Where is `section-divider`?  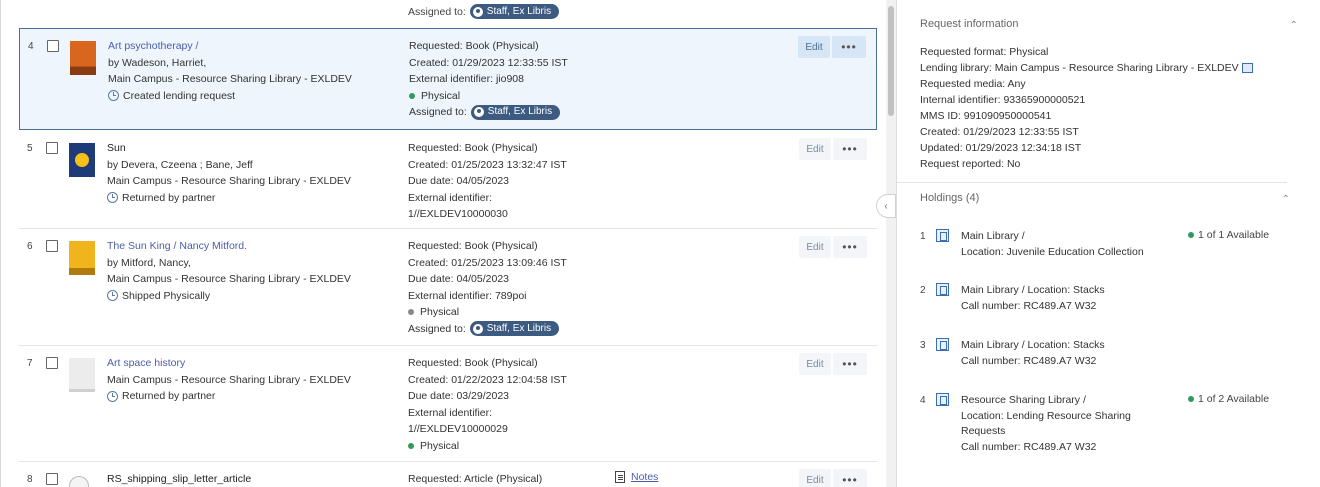
section-divider is located at coordinates (1092, 182).